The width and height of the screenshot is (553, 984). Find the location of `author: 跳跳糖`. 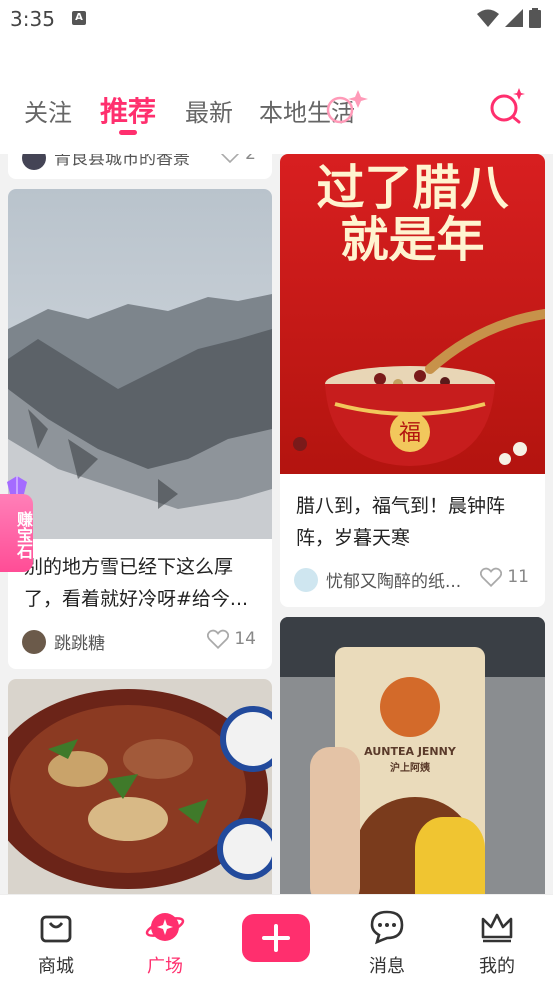

author: 跳跳糖 is located at coordinates (63, 641).